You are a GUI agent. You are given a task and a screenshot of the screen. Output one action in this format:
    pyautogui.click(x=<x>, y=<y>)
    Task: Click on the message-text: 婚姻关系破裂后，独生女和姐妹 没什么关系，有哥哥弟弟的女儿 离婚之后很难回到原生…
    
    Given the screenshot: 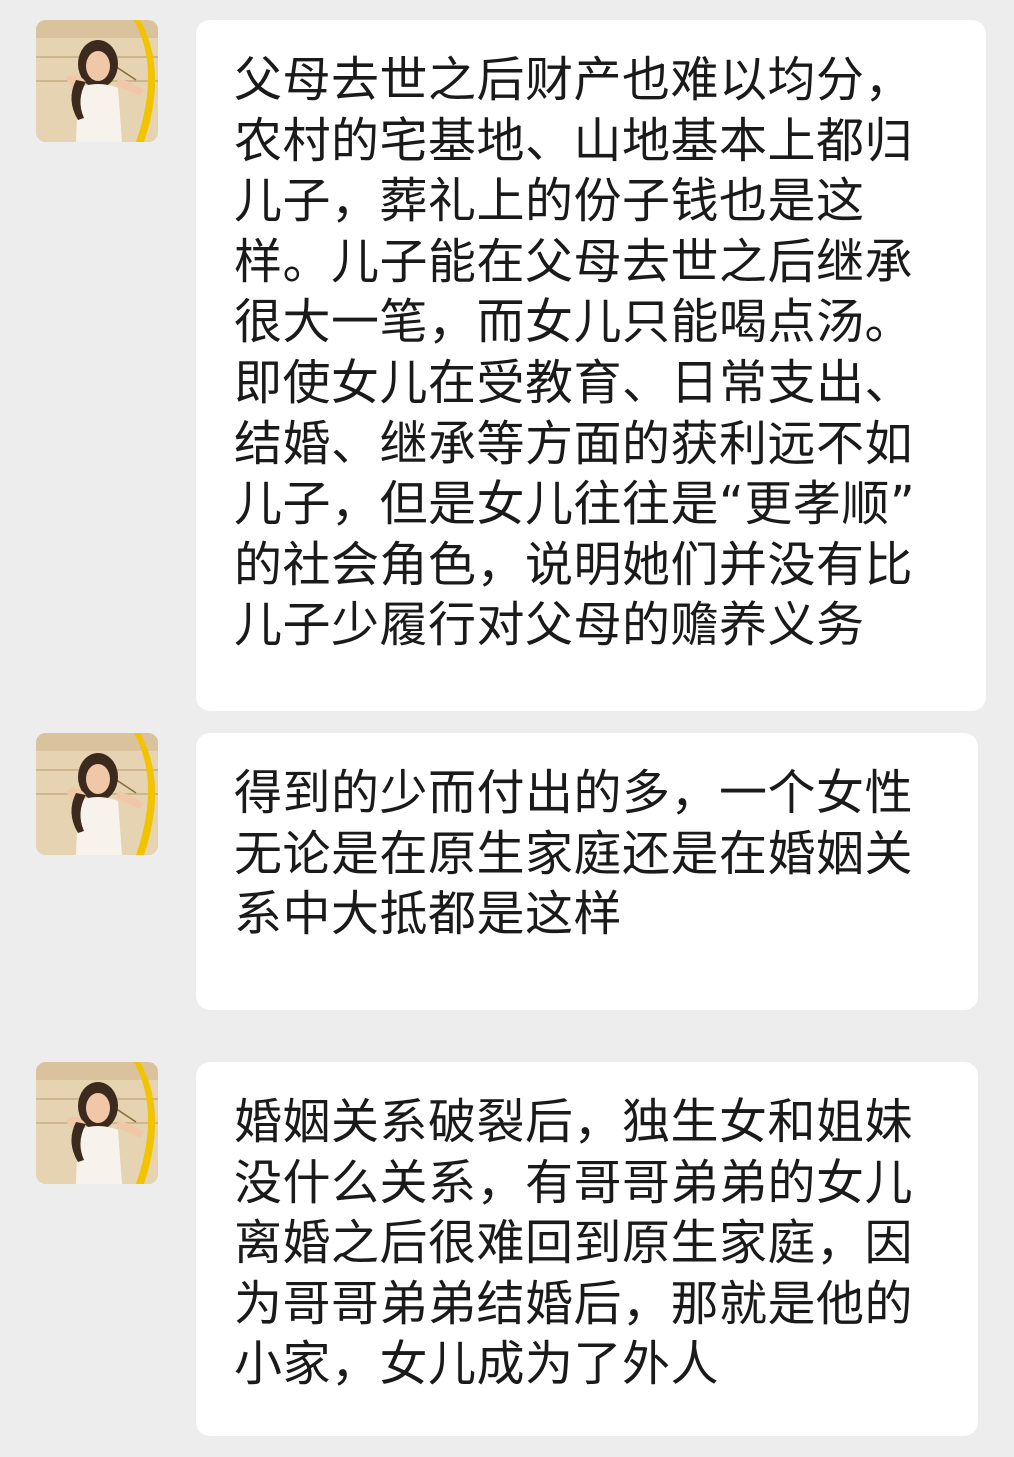 What is the action you would take?
    pyautogui.click(x=574, y=1243)
    